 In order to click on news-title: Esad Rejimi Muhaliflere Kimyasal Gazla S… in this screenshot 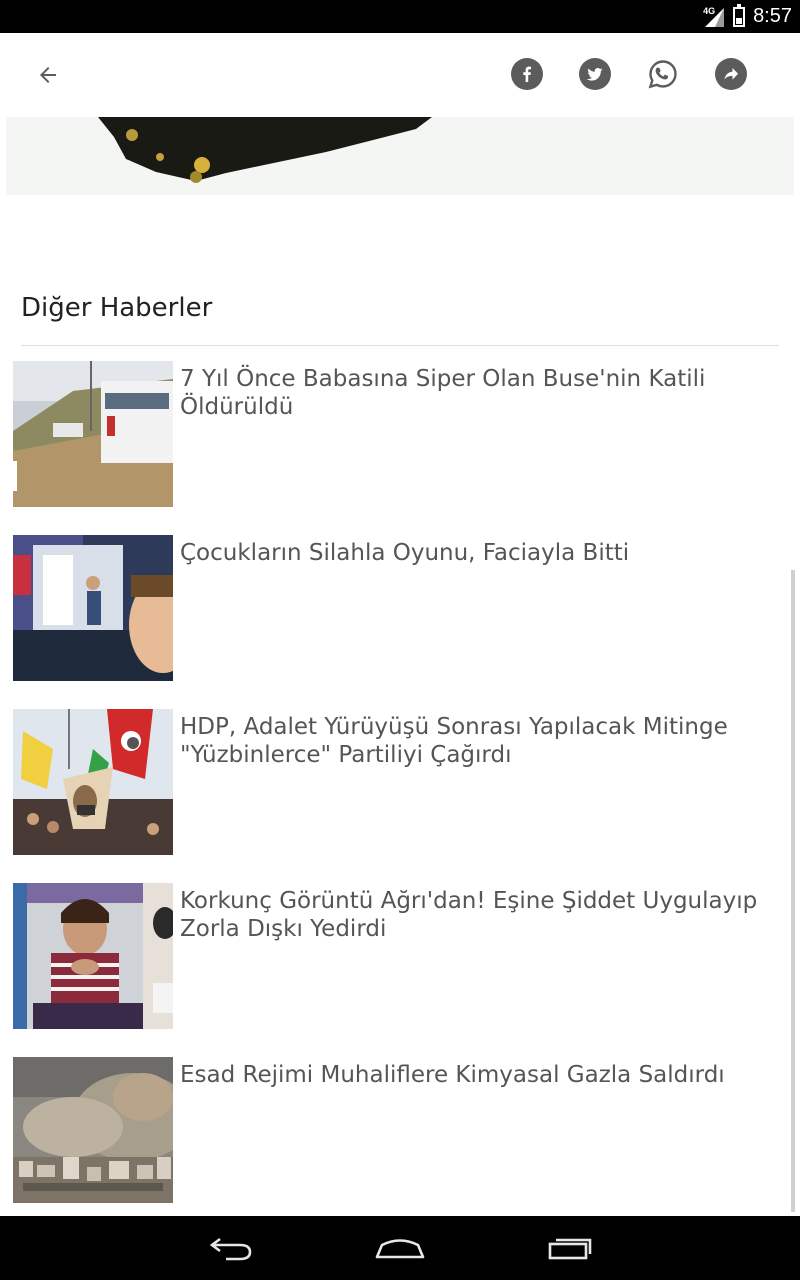, I will do `click(452, 1075)`.